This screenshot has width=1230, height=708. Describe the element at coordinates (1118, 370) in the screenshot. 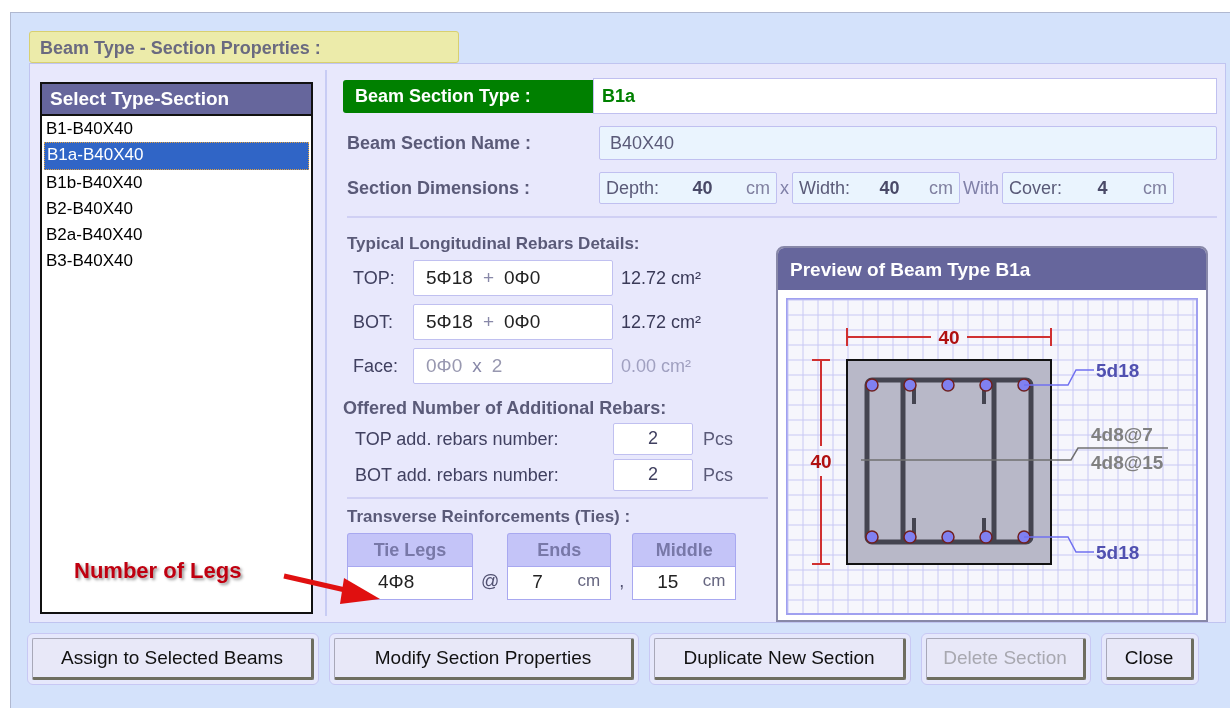

I see `top-rebar-label: 5d18` at that location.